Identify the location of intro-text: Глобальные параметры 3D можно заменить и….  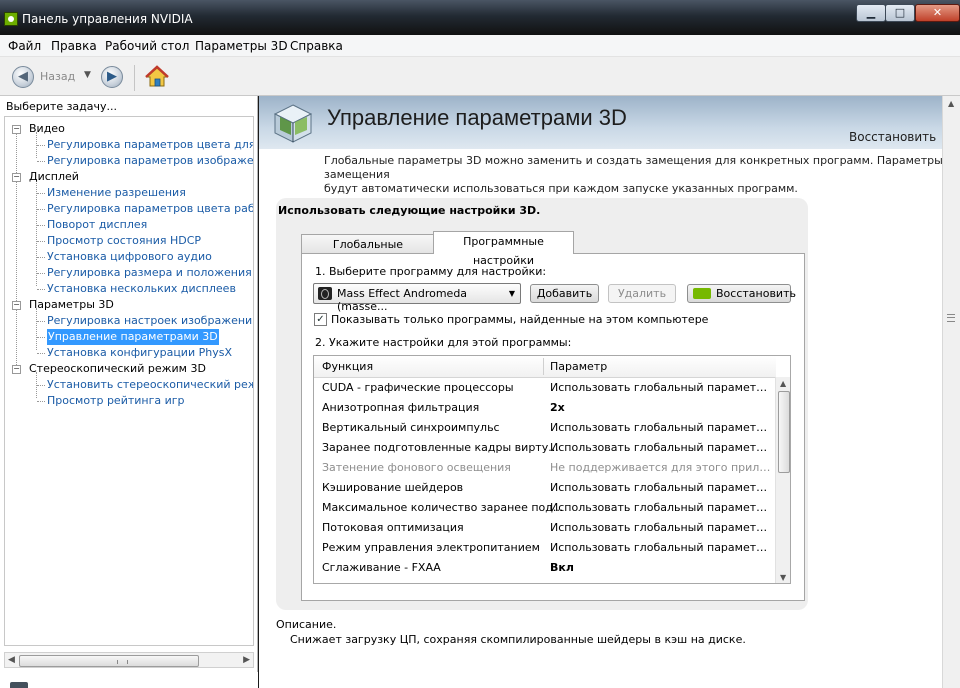
(634, 175).